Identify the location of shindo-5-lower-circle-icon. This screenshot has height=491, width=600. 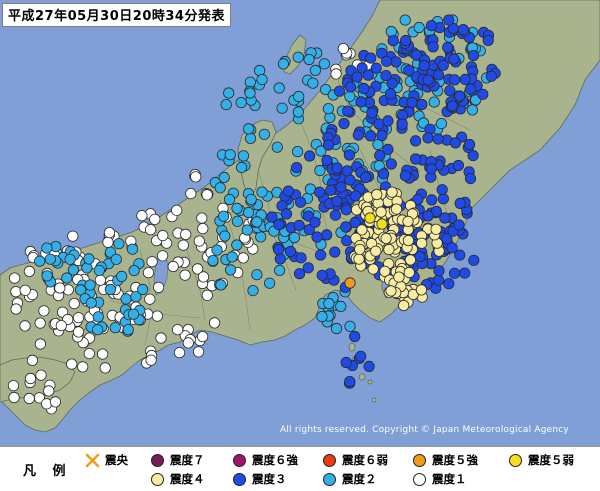
(515, 460).